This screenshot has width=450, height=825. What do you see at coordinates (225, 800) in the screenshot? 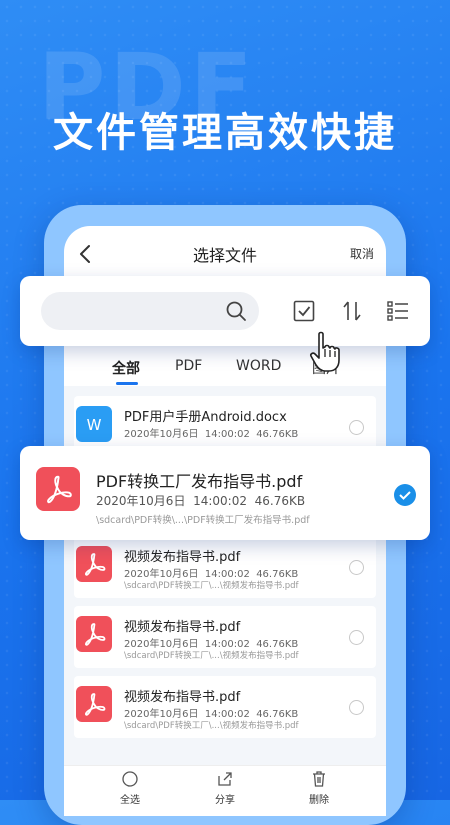
I see `share-label: 分享` at bounding box center [225, 800].